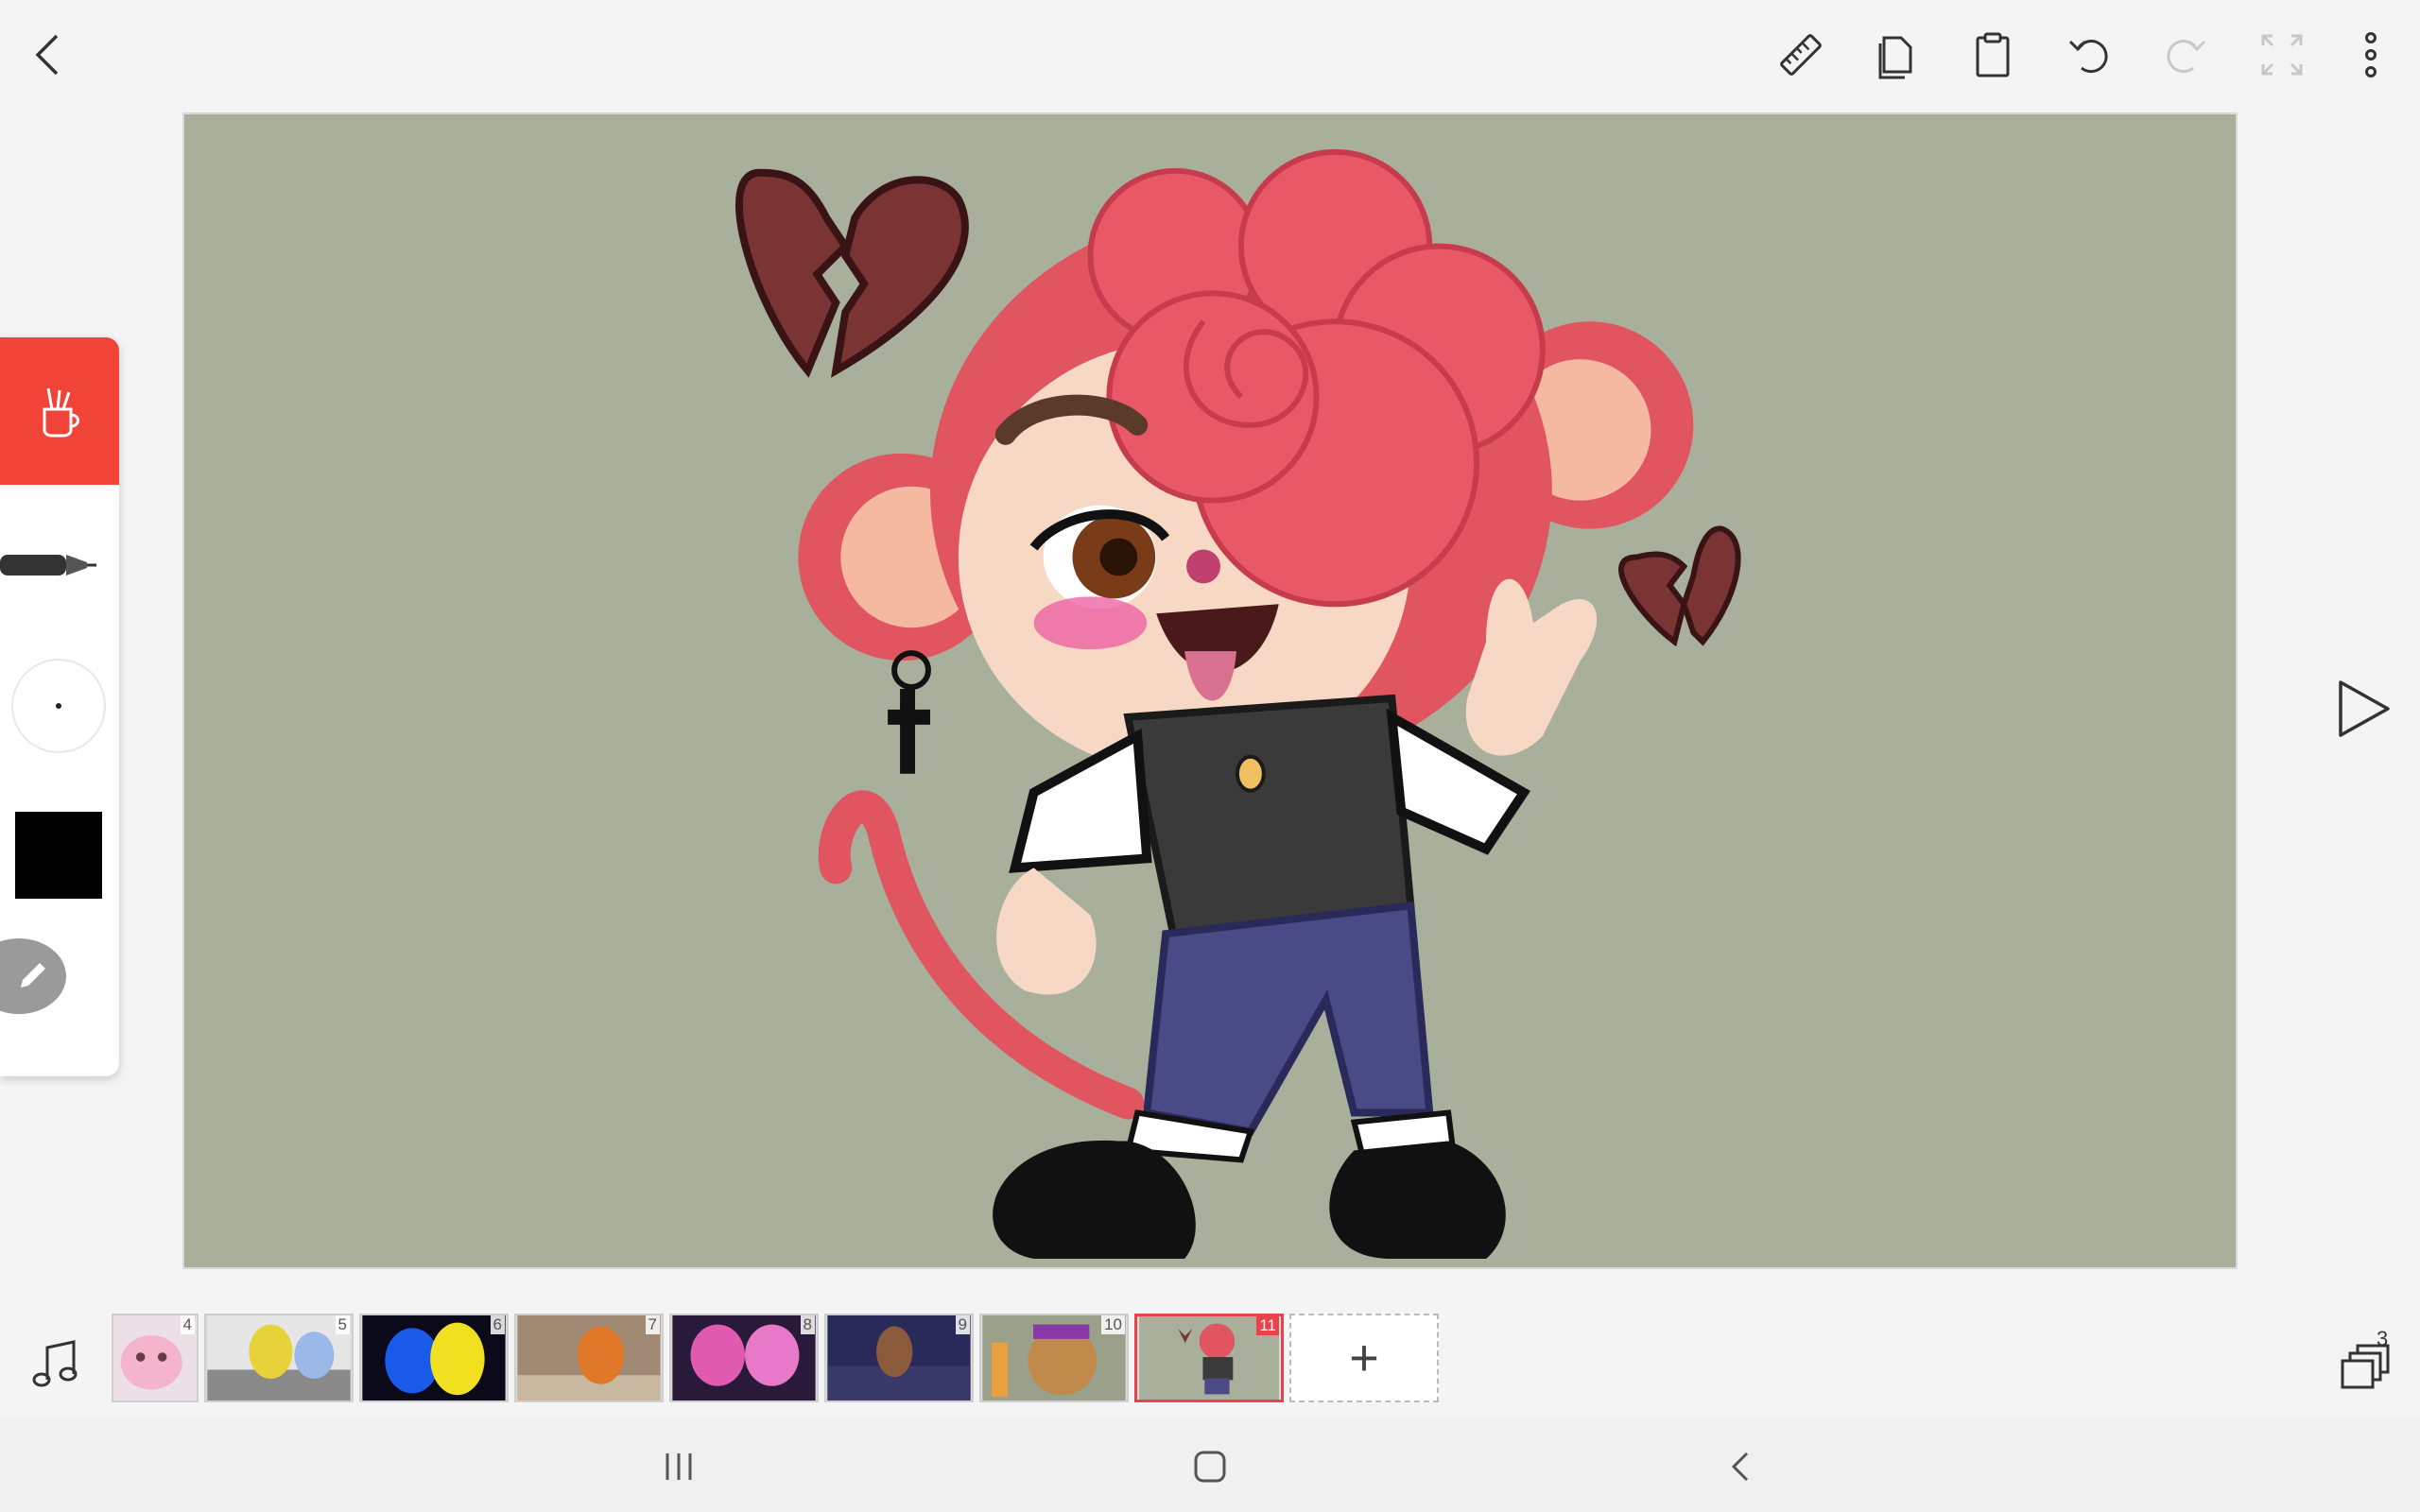 The height and width of the screenshot is (1512, 2420). I want to click on frame-number: 10, so click(1113, 1324).